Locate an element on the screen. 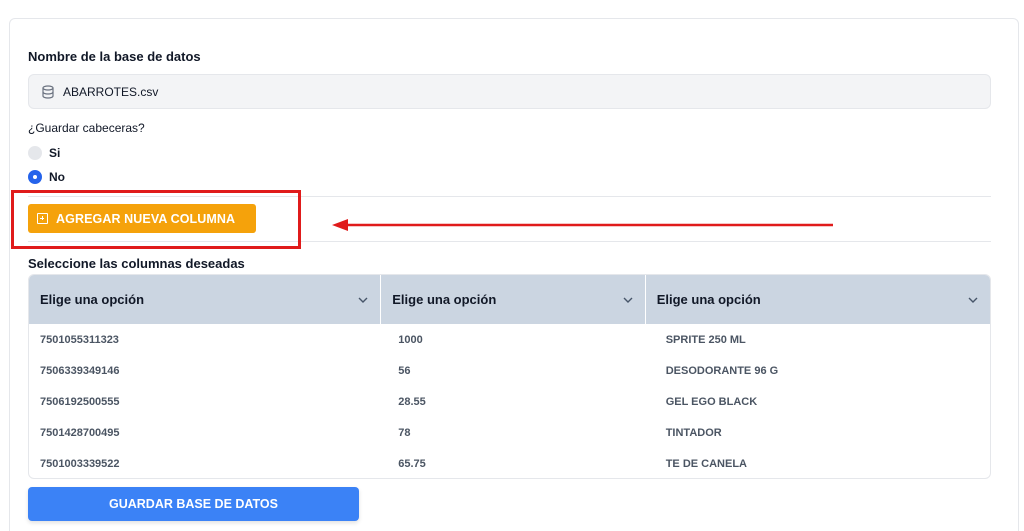  columns-label: Seleccione las columnas deseadas is located at coordinates (136, 263).